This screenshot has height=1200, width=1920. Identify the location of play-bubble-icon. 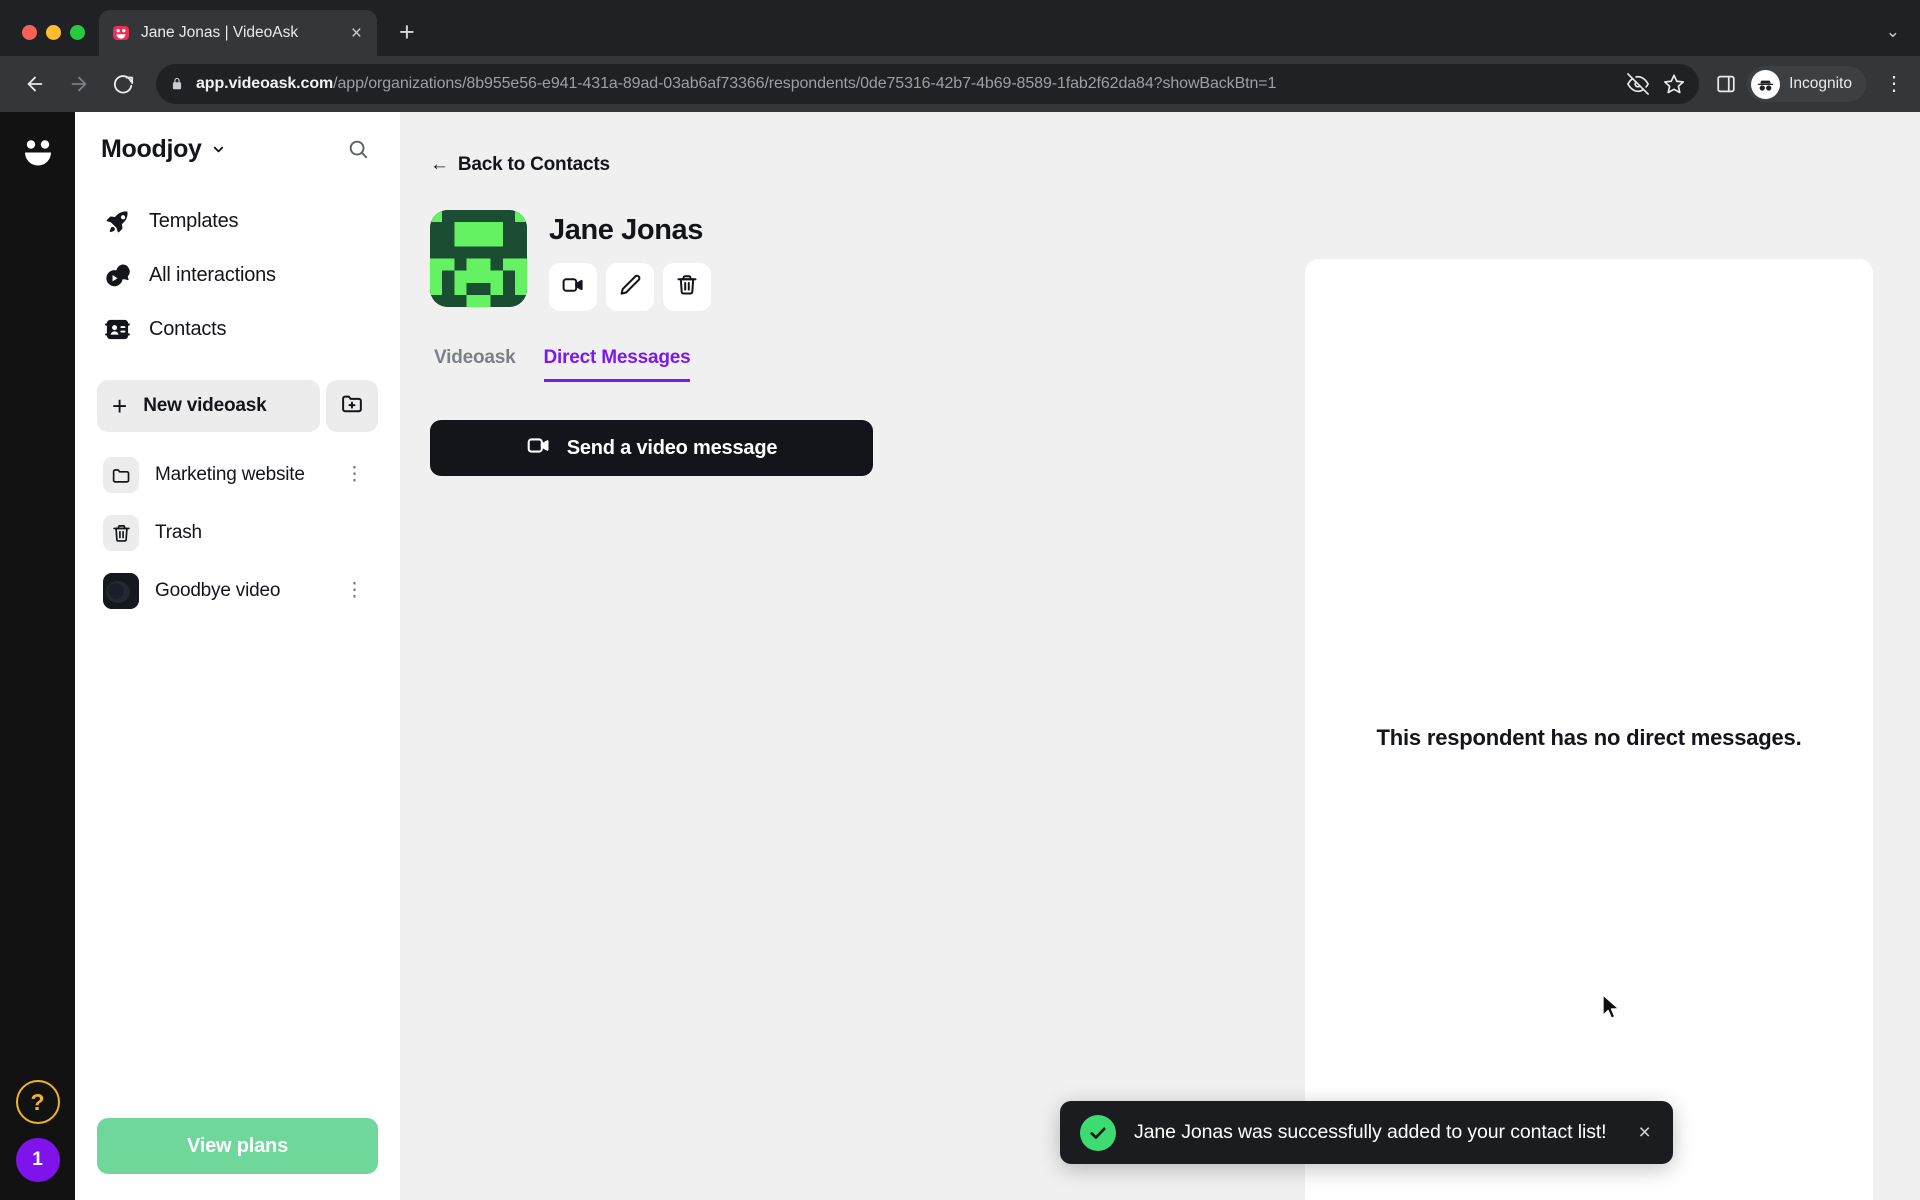
(117, 275).